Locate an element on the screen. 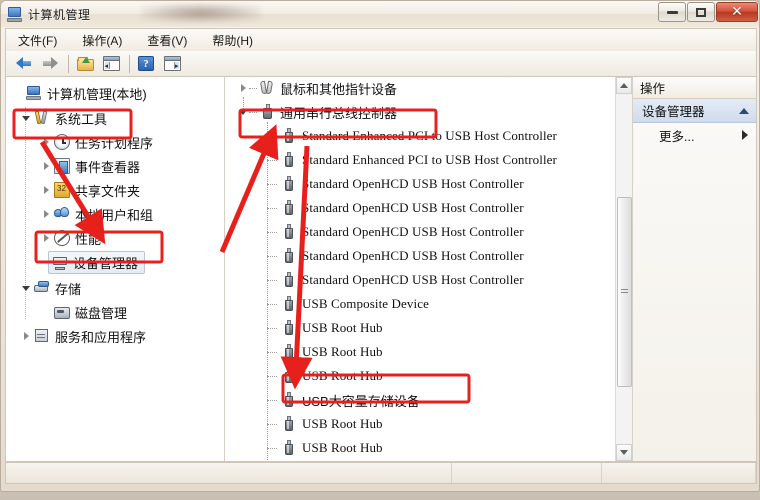 This screenshot has width=760, height=500. scroll-down-button is located at coordinates (624, 452).